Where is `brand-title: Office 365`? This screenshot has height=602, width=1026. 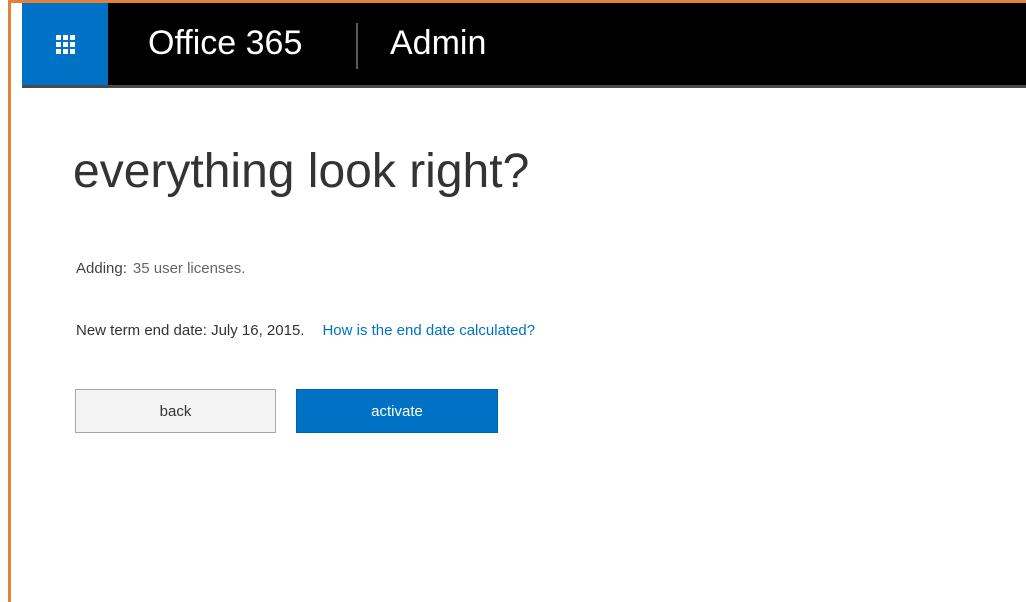 brand-title: Office 365 is located at coordinates (225, 43).